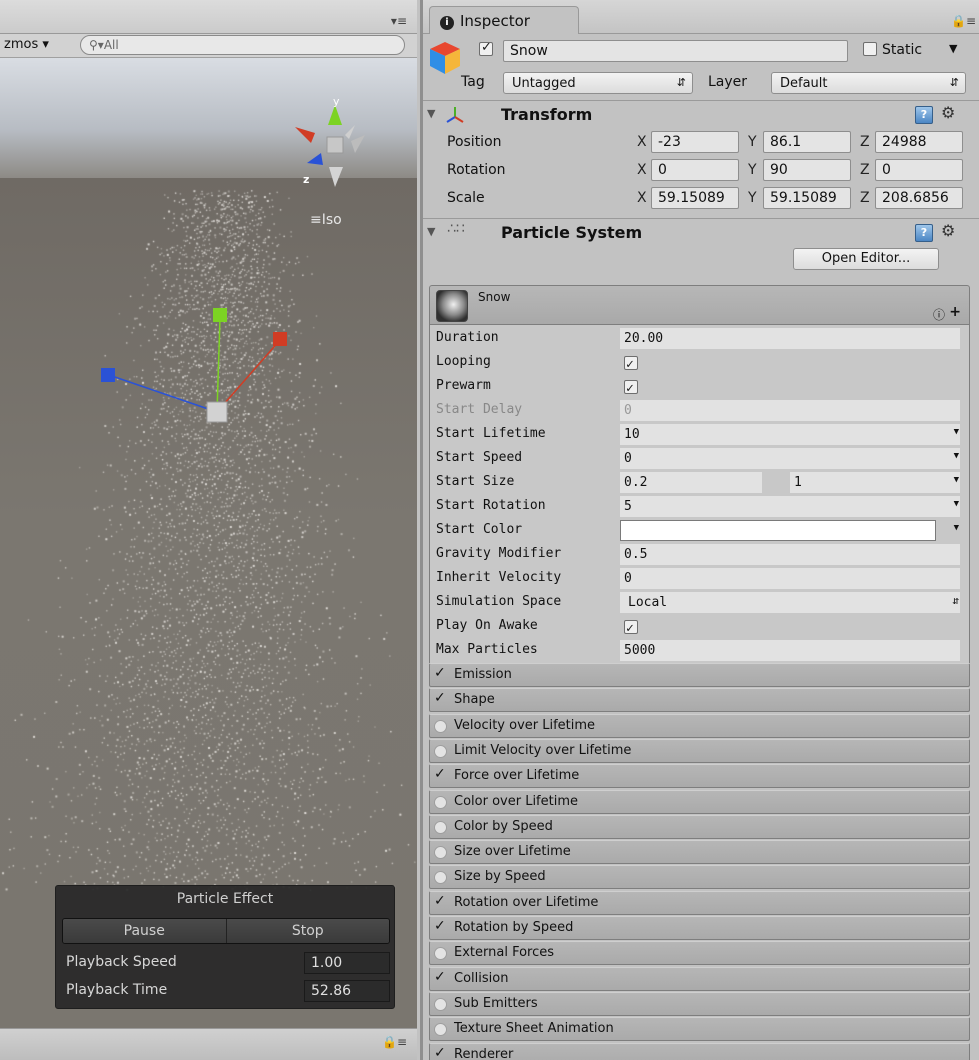  I want to click on transform-header: ▼ Transform ? ⚙, so click(701, 114).